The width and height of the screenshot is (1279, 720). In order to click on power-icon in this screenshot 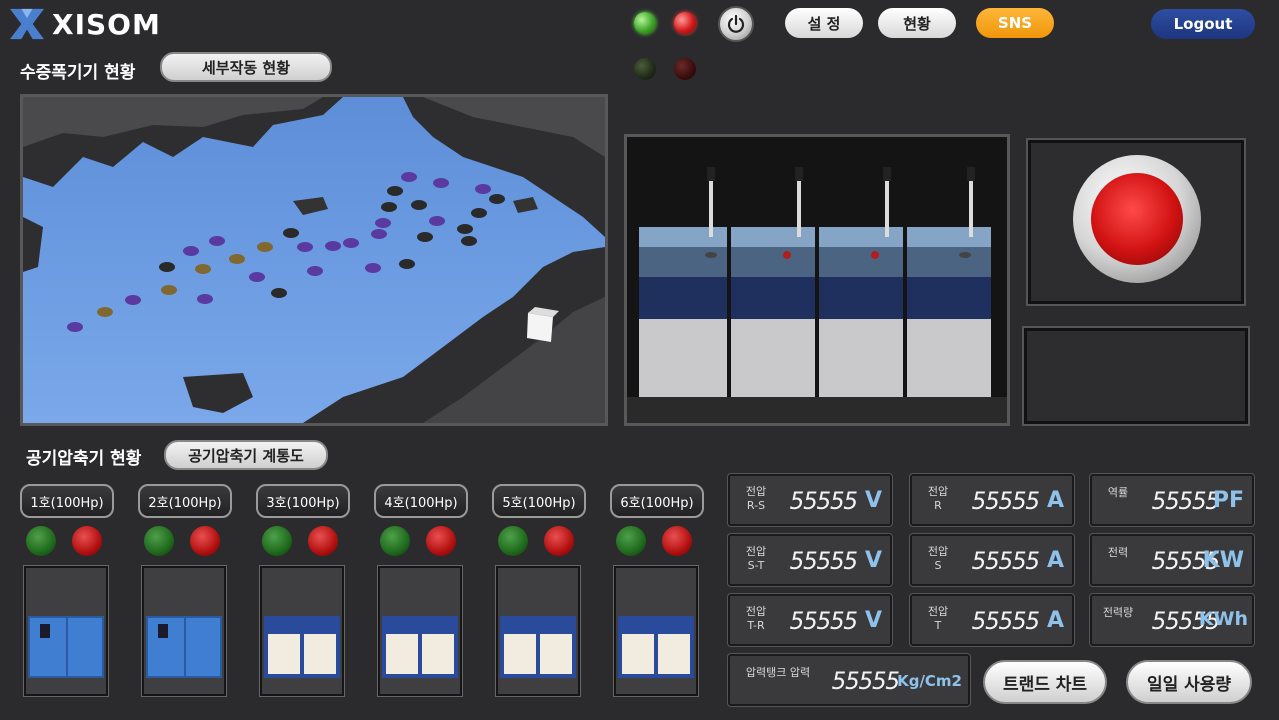, I will do `click(736, 23)`.